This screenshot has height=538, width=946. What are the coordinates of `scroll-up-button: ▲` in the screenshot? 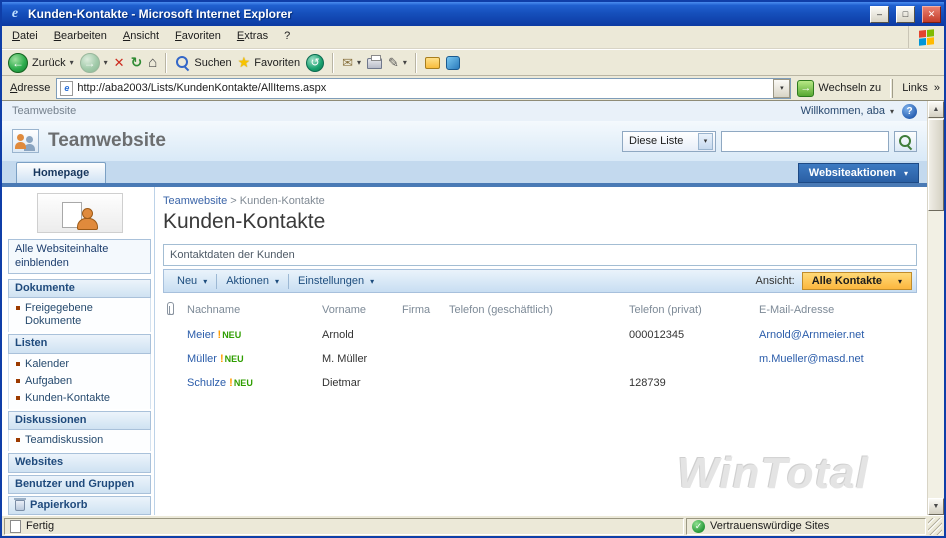 It's located at (936, 109).